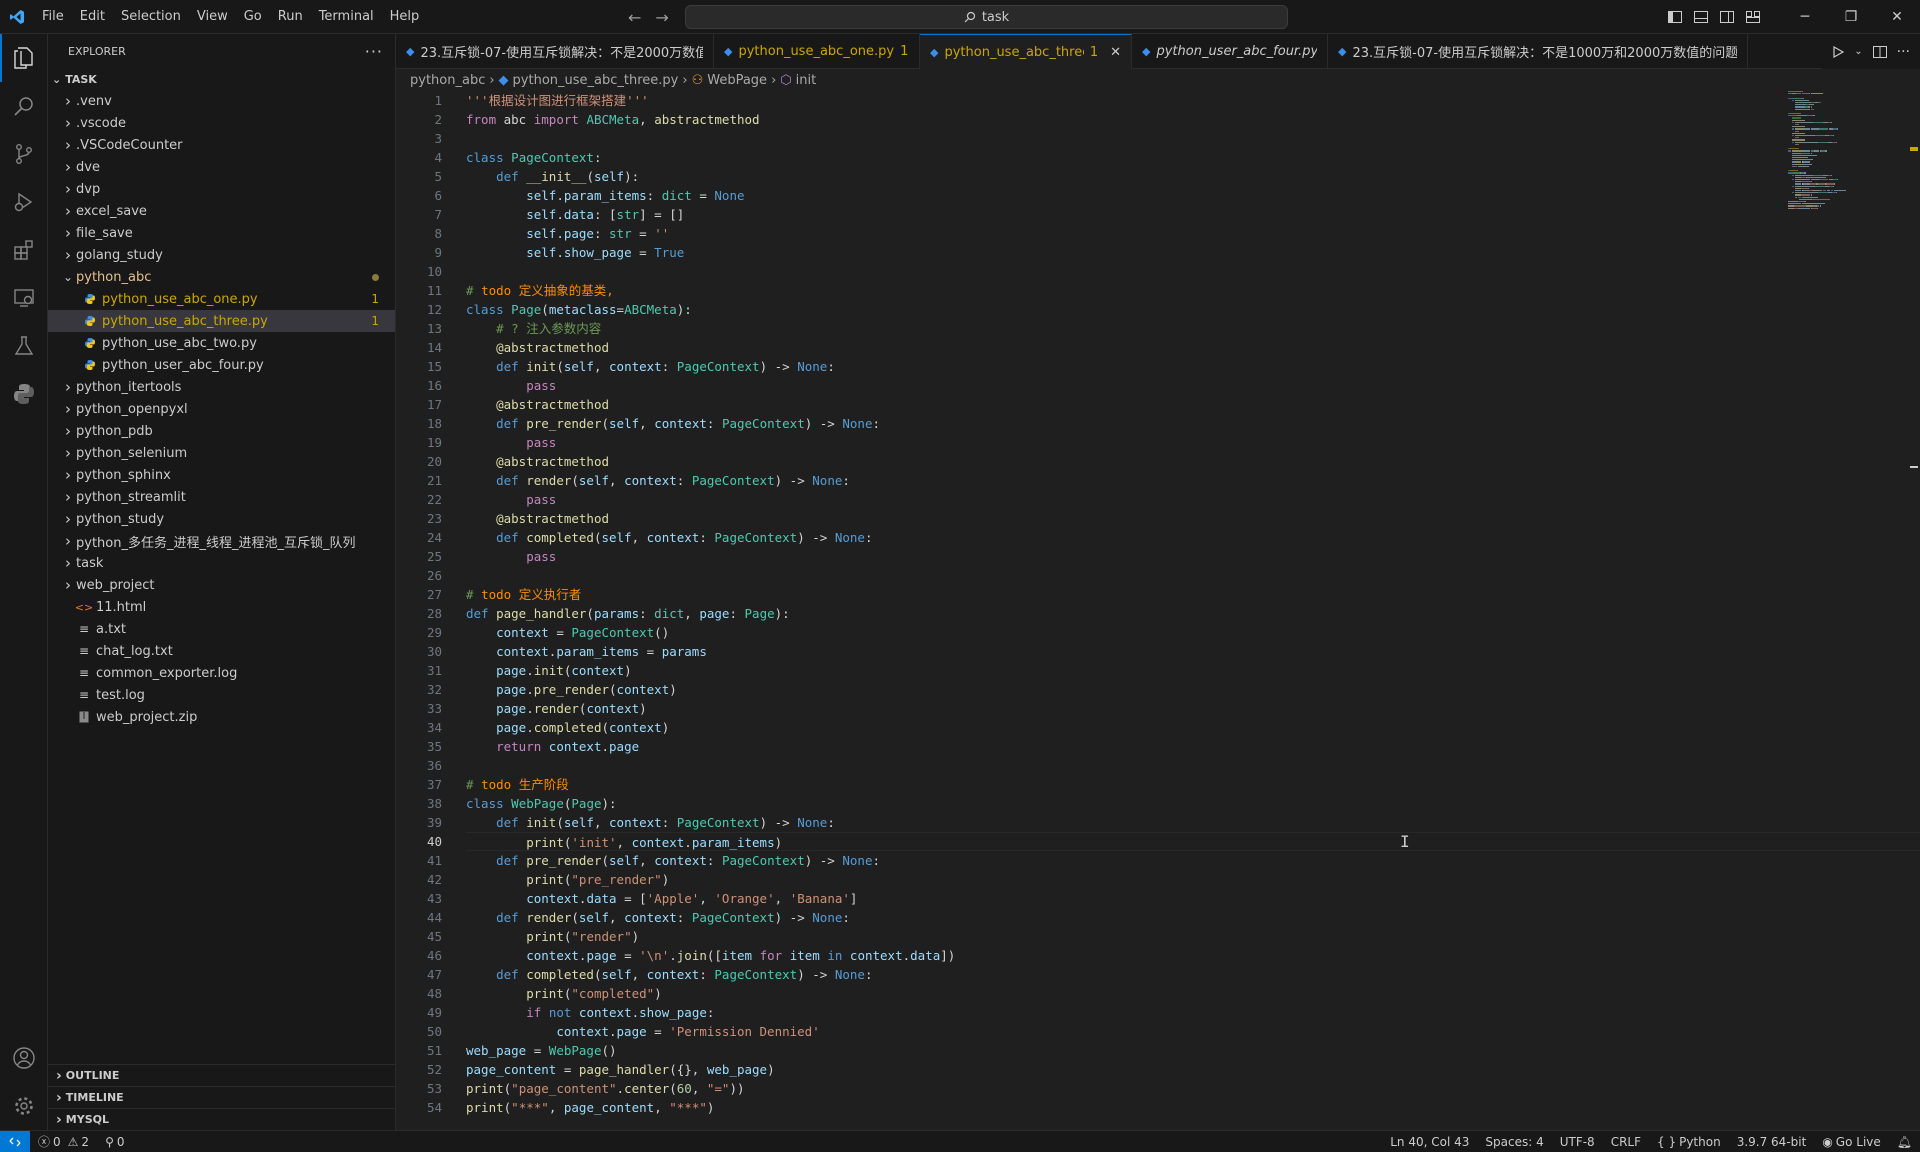 The height and width of the screenshot is (1152, 1920). Describe the element at coordinates (1805, 17) in the screenshot. I see `minimize-icon: ─` at that location.